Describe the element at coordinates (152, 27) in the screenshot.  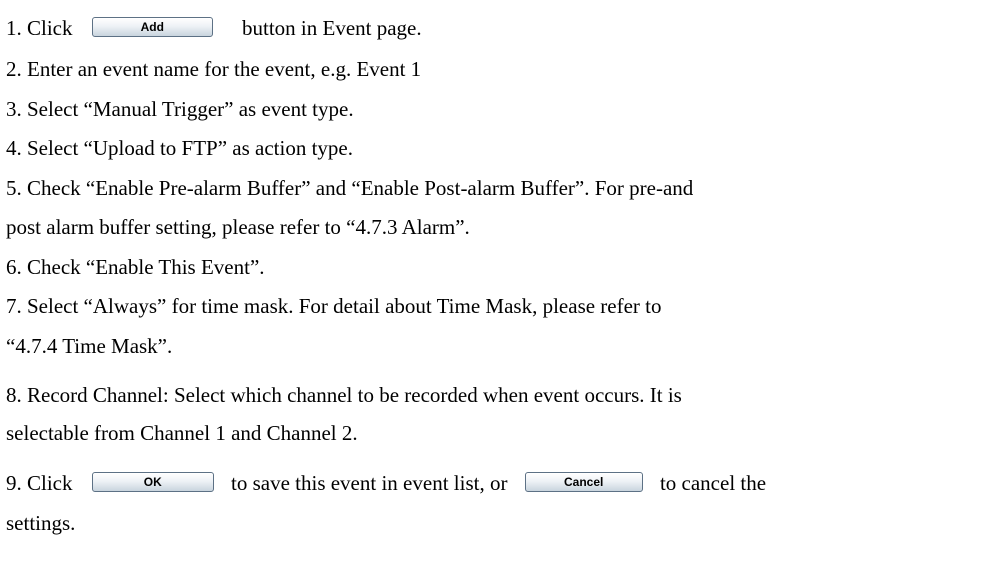
I see `add-button: Add` at that location.